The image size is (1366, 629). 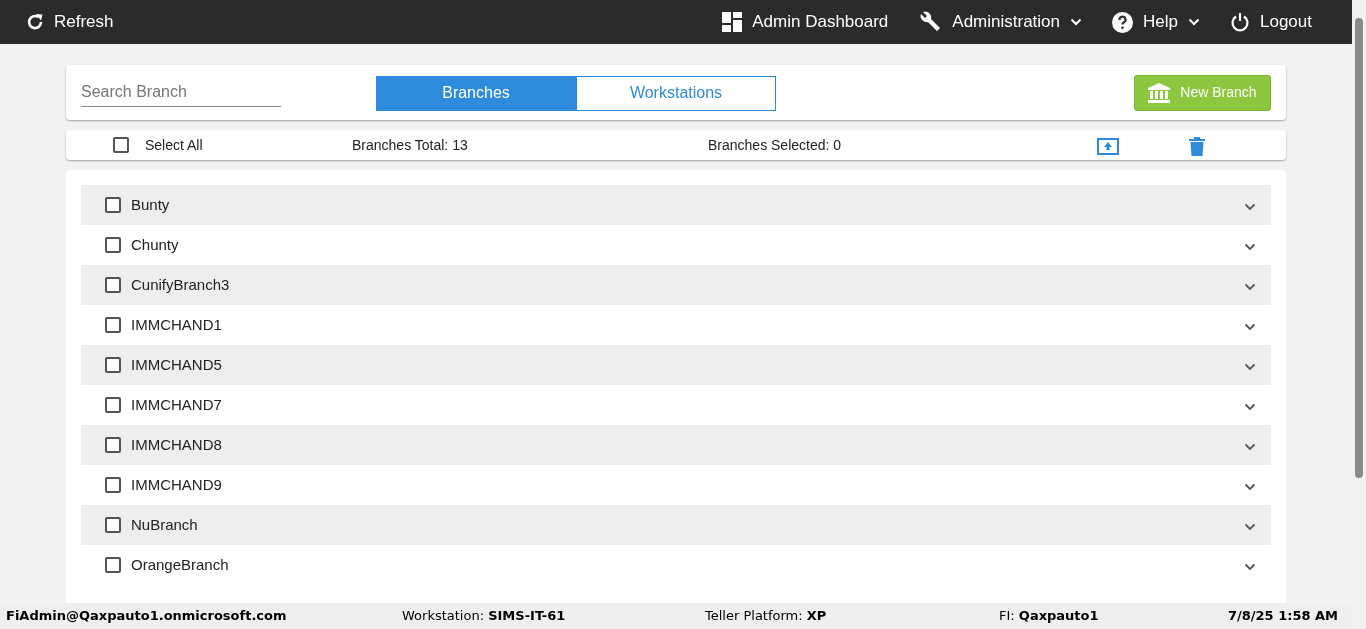 What do you see at coordinates (930, 22) in the screenshot?
I see `wrench-icon` at bounding box center [930, 22].